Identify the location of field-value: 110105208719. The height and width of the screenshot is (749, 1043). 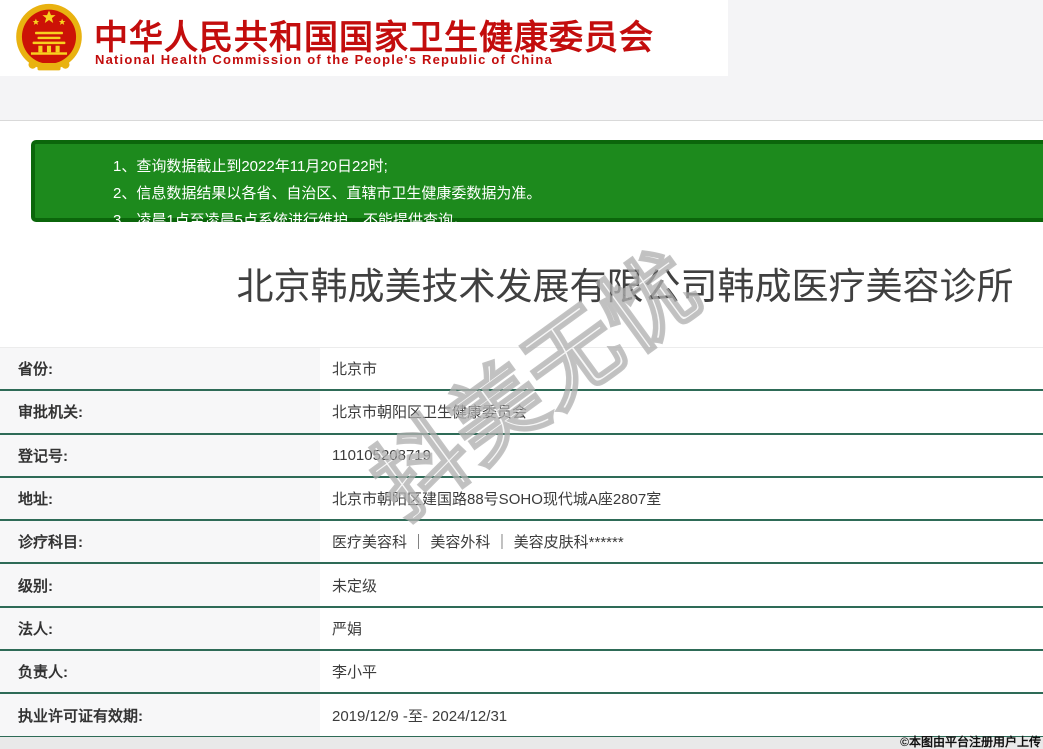
(681, 455).